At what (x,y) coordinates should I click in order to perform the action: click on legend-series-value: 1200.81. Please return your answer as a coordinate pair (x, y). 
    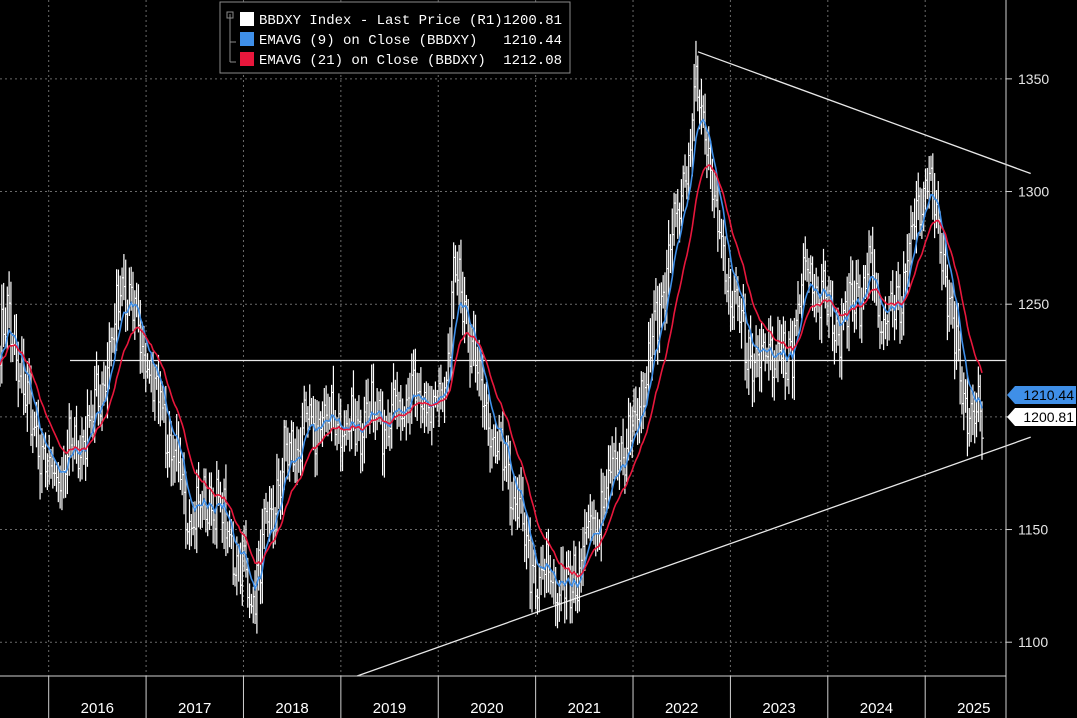
    Looking at the image, I should click on (532, 21).